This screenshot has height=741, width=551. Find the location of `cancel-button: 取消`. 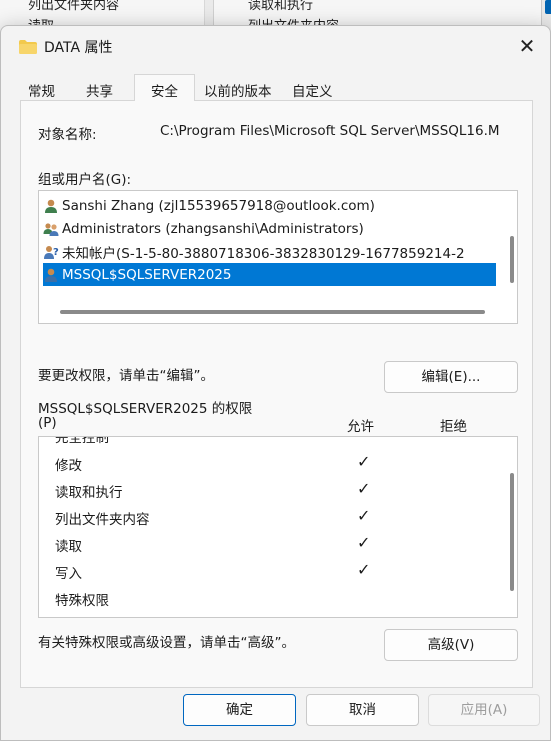

cancel-button: 取消 is located at coordinates (362, 710).